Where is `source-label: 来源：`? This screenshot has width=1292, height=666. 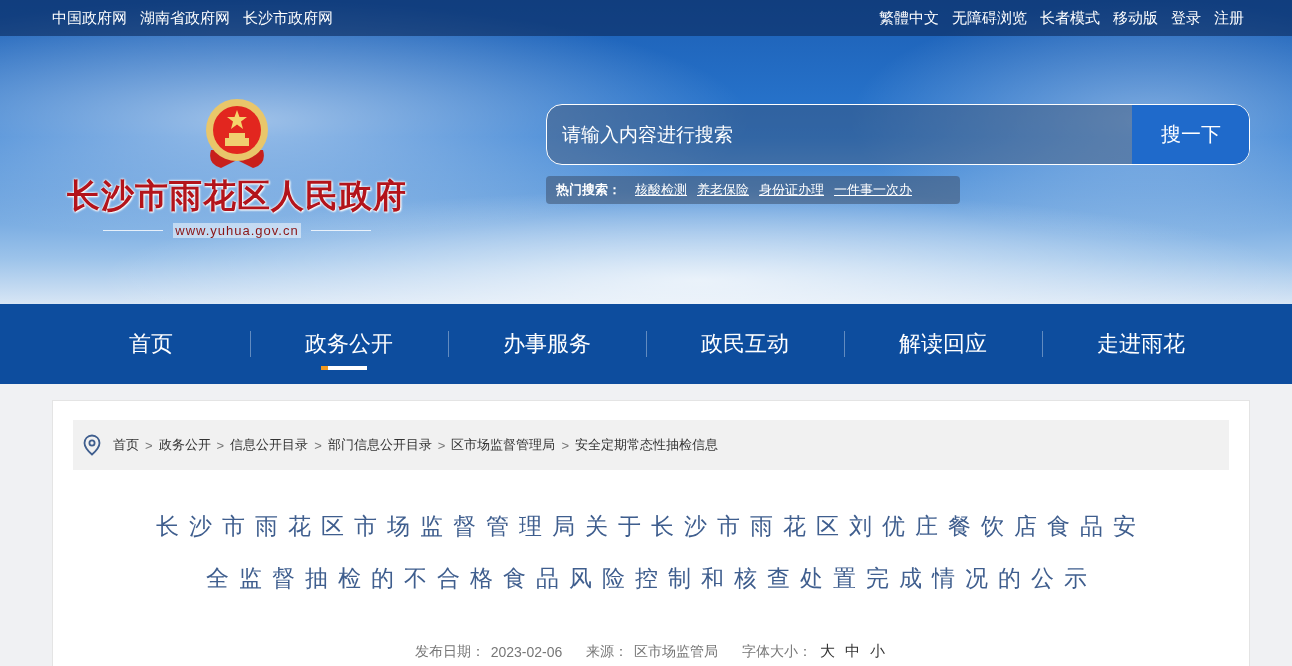
source-label: 来源： is located at coordinates (607, 651).